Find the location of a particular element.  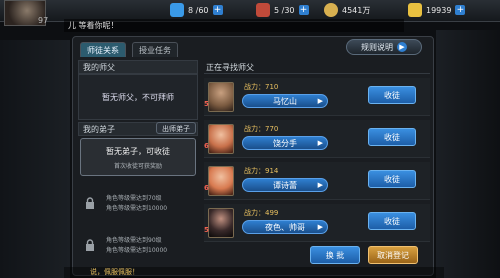

side-decor-right is located at coordinates (468, 154).